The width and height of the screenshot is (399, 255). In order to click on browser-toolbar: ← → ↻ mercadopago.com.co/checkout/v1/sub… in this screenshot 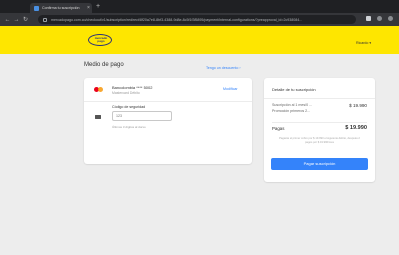, I will do `click(199, 19)`.